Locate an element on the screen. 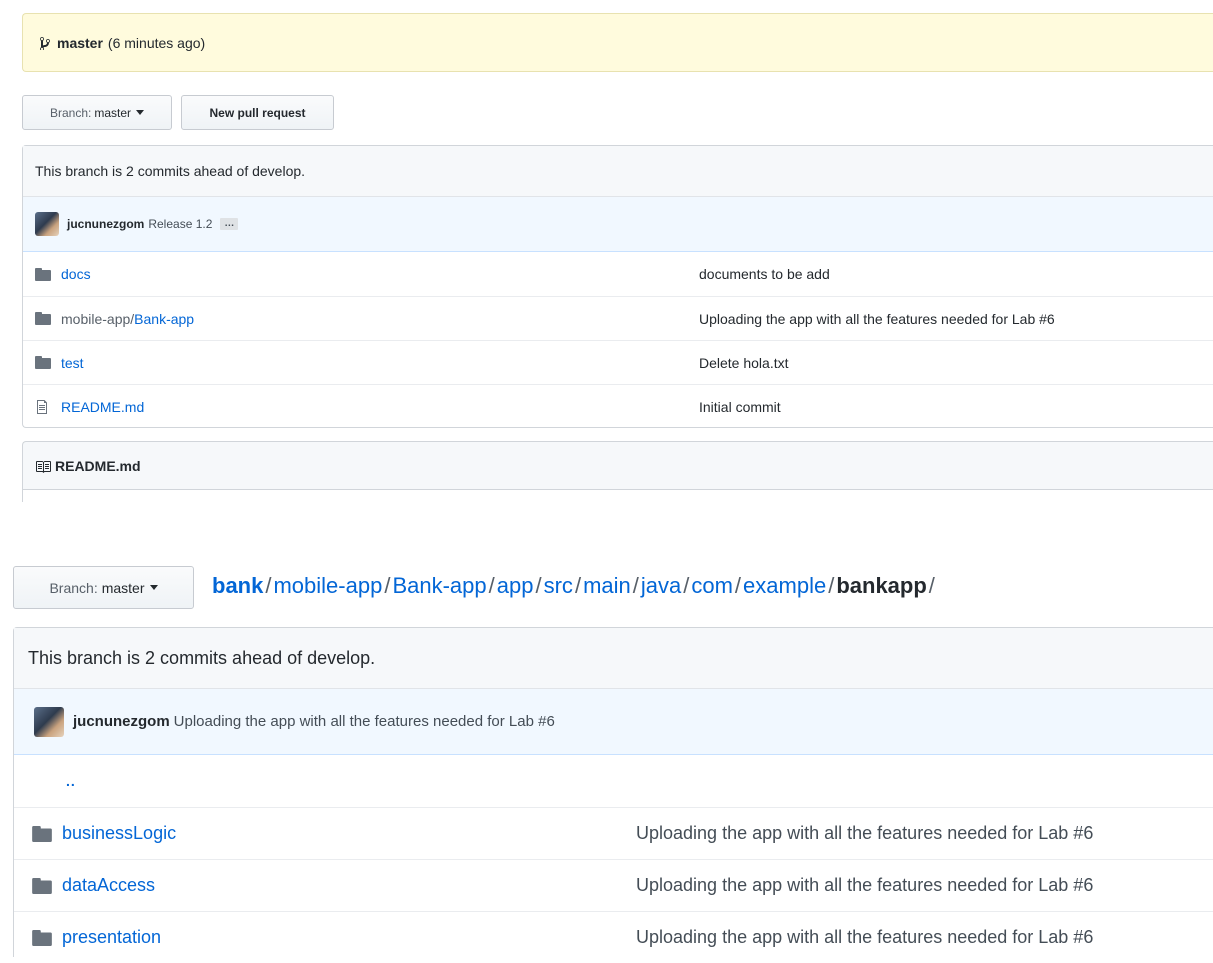 This screenshot has height=963, width=1213. breadcrumb-item: com is located at coordinates (712, 585).